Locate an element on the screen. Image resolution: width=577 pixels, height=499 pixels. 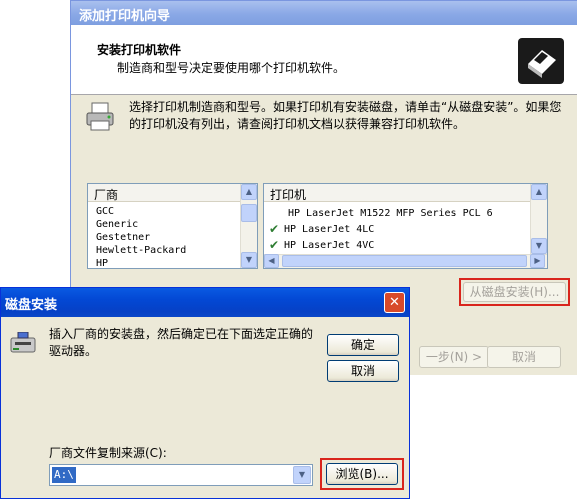
list-item: HP LaserJet 4LC is located at coordinates (329, 229).